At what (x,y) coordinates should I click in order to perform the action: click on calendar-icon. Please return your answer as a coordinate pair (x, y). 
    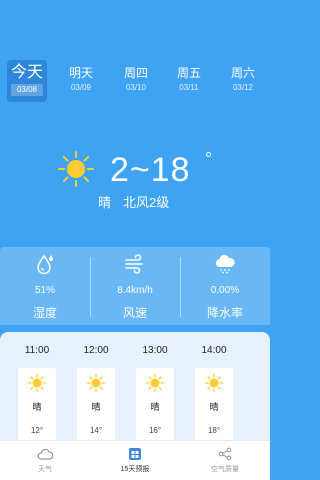
    Looking at the image, I should click on (135, 454).